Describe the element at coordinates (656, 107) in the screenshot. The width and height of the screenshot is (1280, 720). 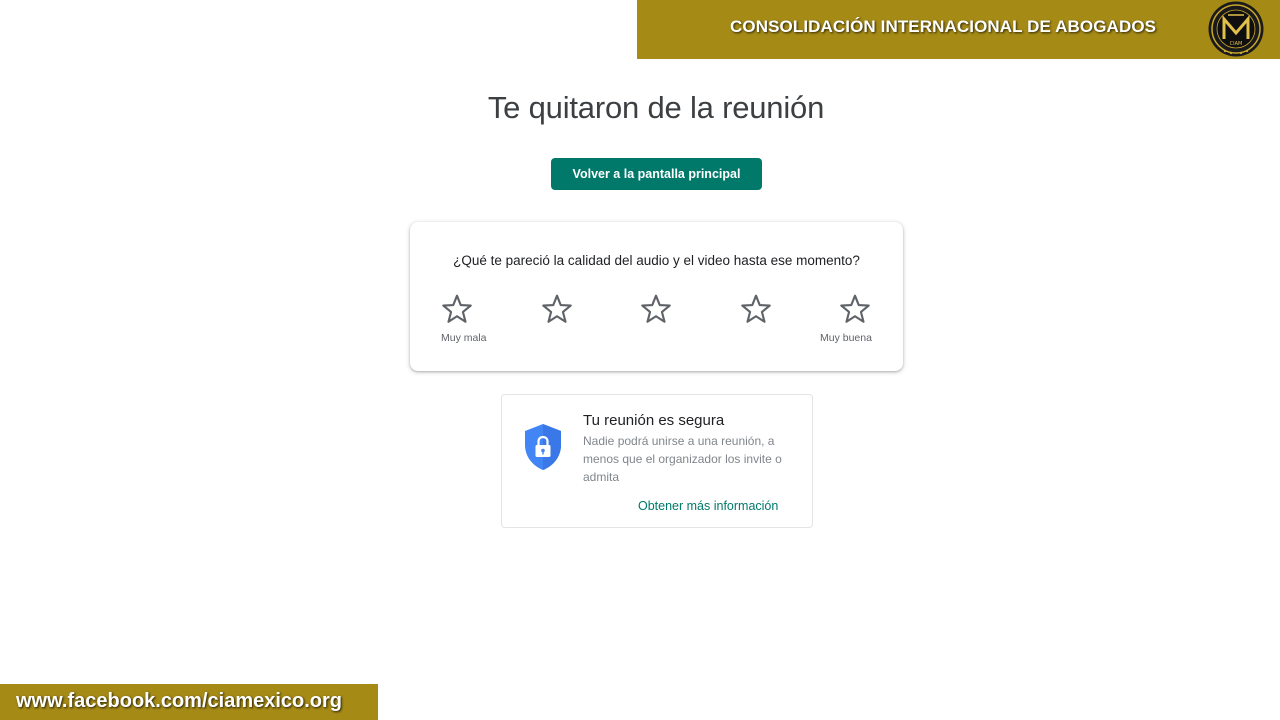
I see `page-title: Te quitaron de la reunión` at that location.